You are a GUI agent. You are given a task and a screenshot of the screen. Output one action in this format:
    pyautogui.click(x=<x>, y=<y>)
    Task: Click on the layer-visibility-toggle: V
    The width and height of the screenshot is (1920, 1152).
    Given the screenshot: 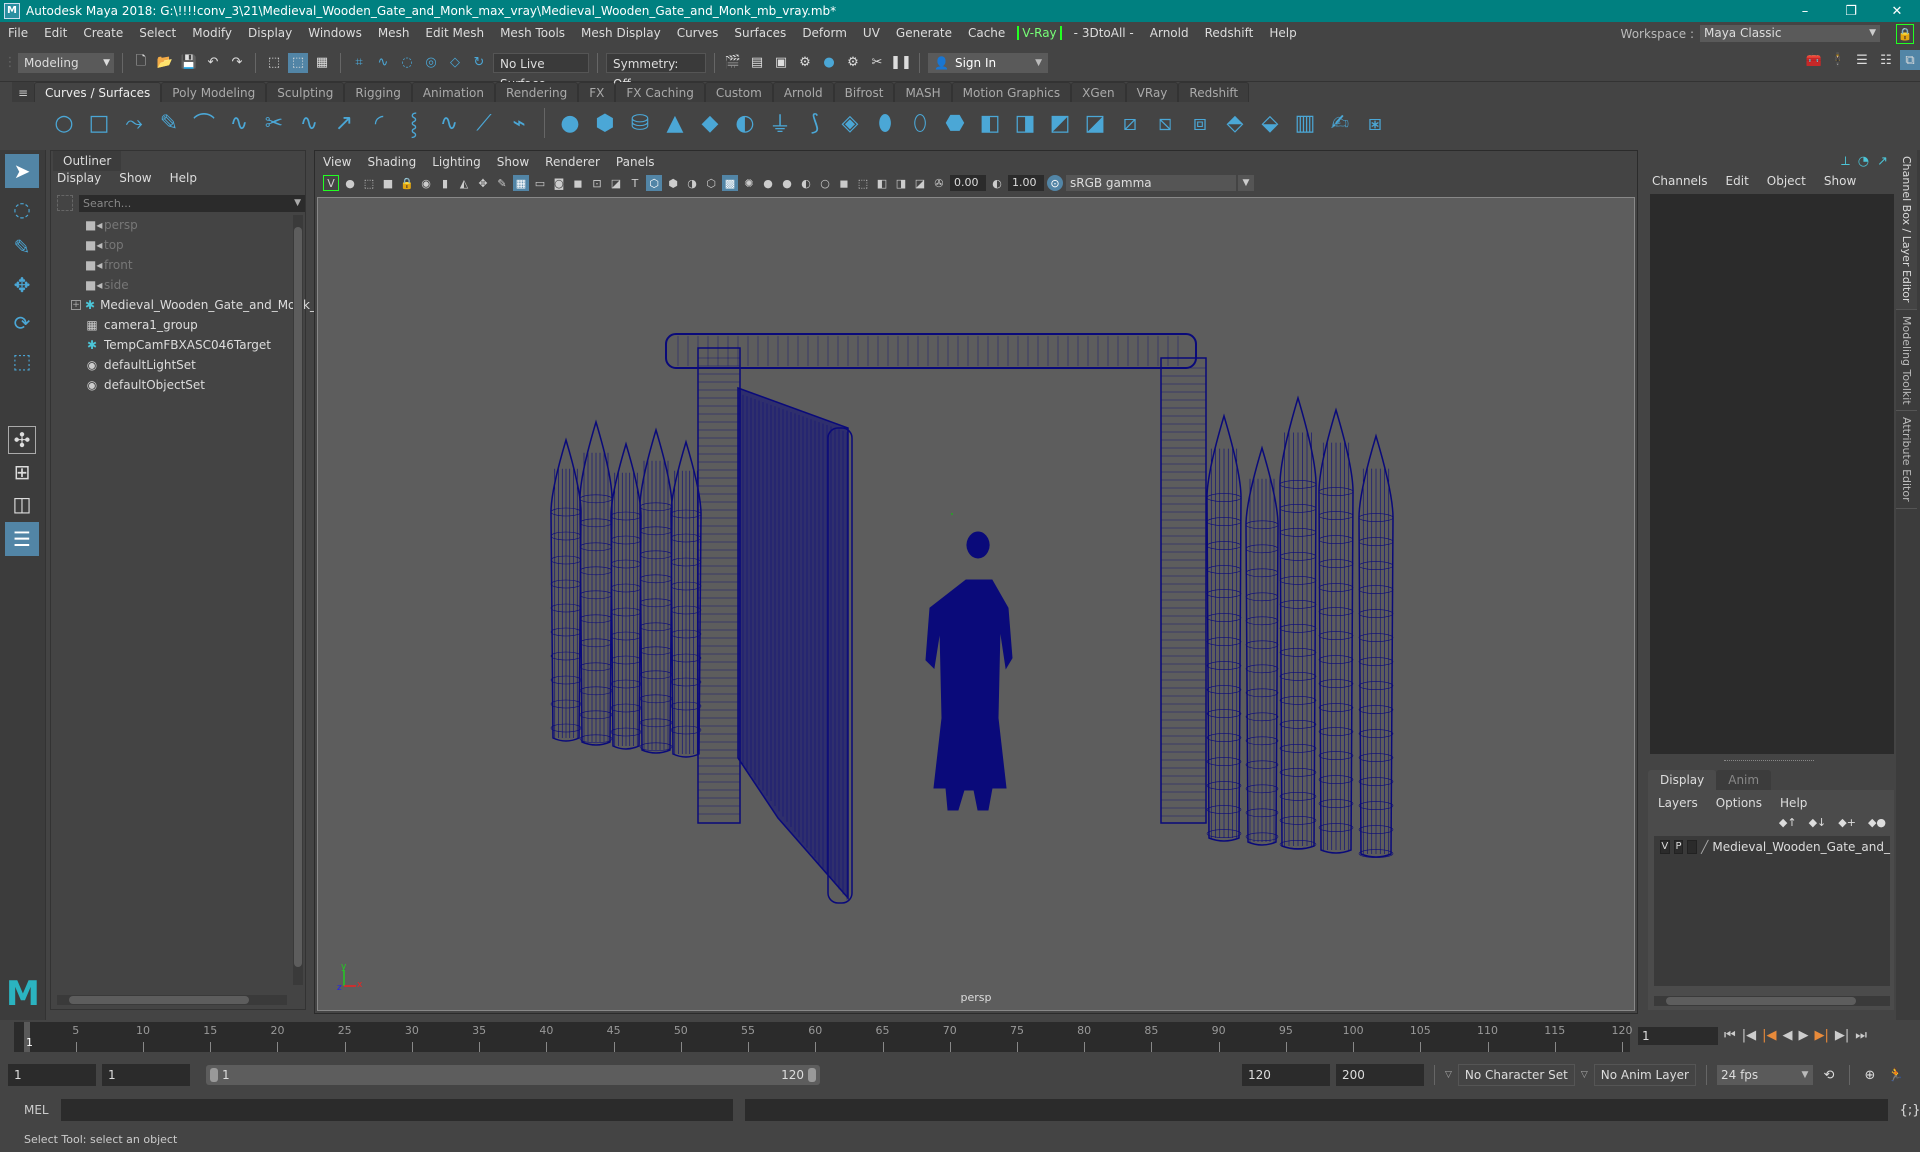 What is the action you would take?
    pyautogui.click(x=1665, y=847)
    